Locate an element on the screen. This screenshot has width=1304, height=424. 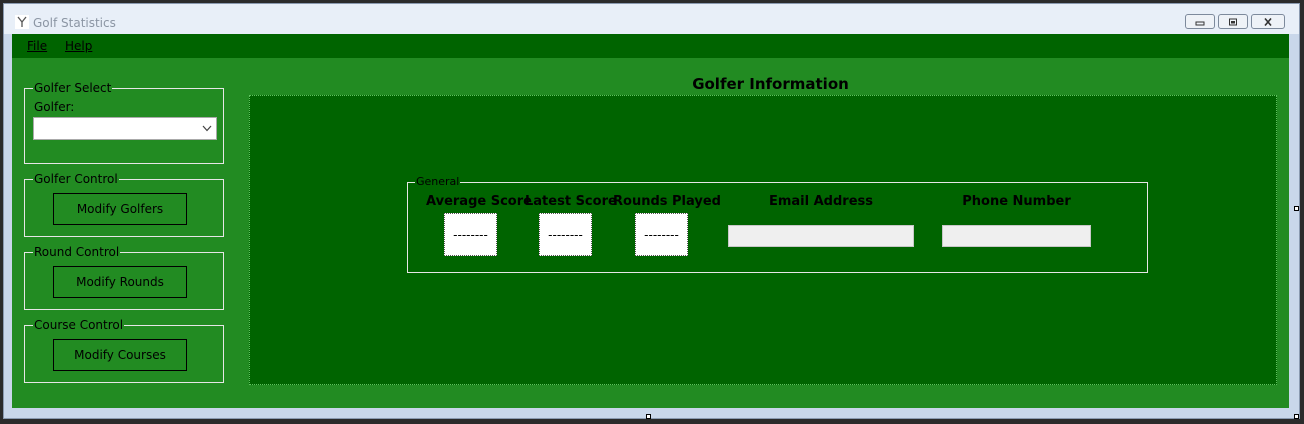
golfer-select-group: Golfer Select Golfer: is located at coordinates (124, 122).